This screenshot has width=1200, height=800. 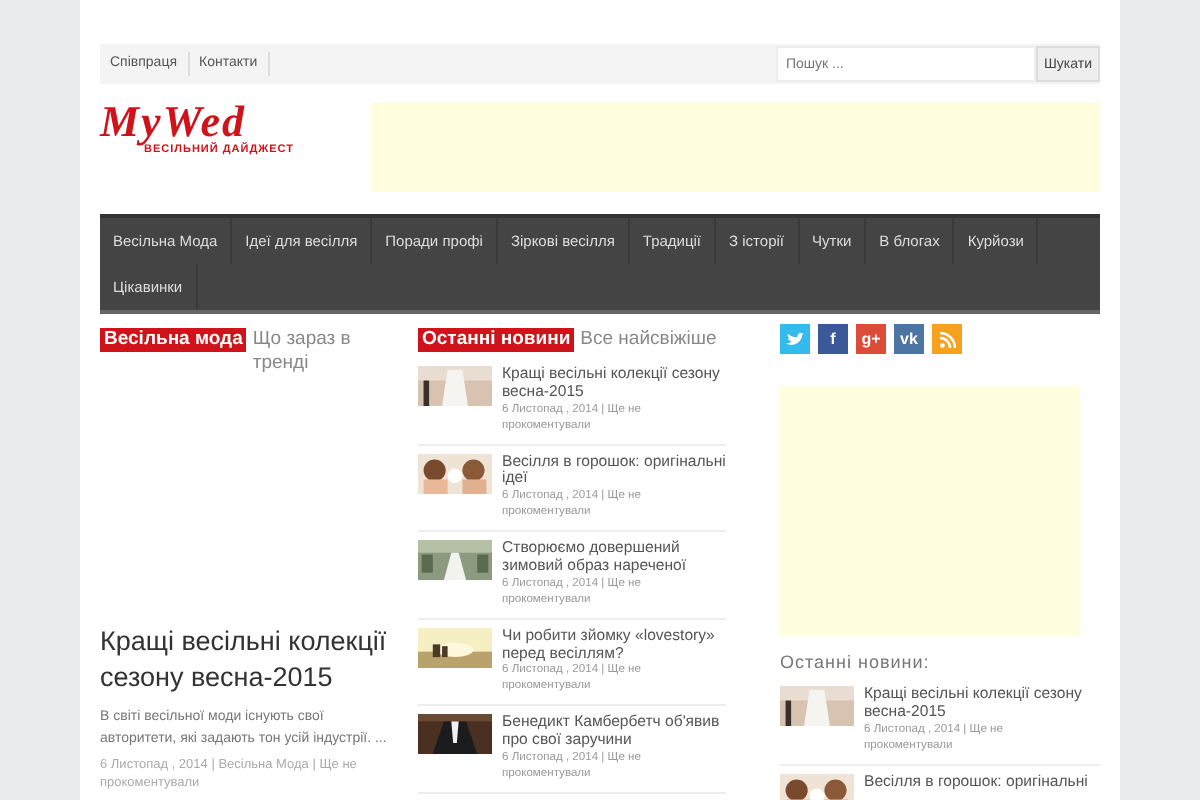 I want to click on bird-icon, so click(x=795, y=339).